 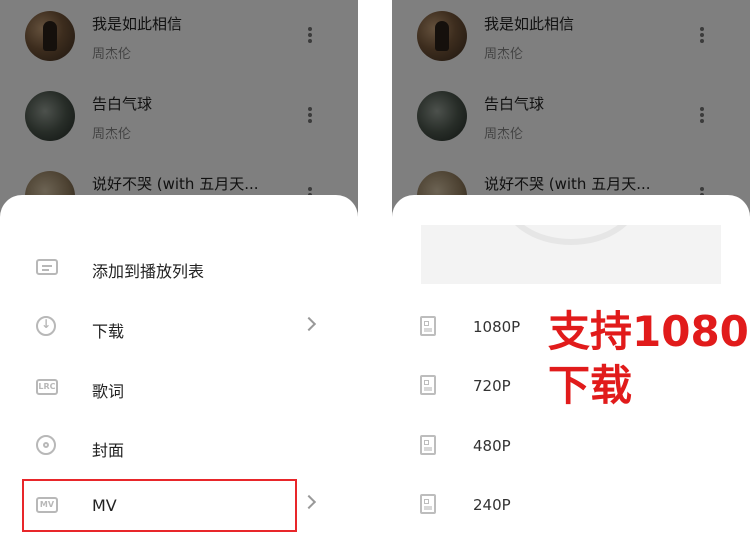 I want to click on resolution-label: 720P, so click(x=492, y=386).